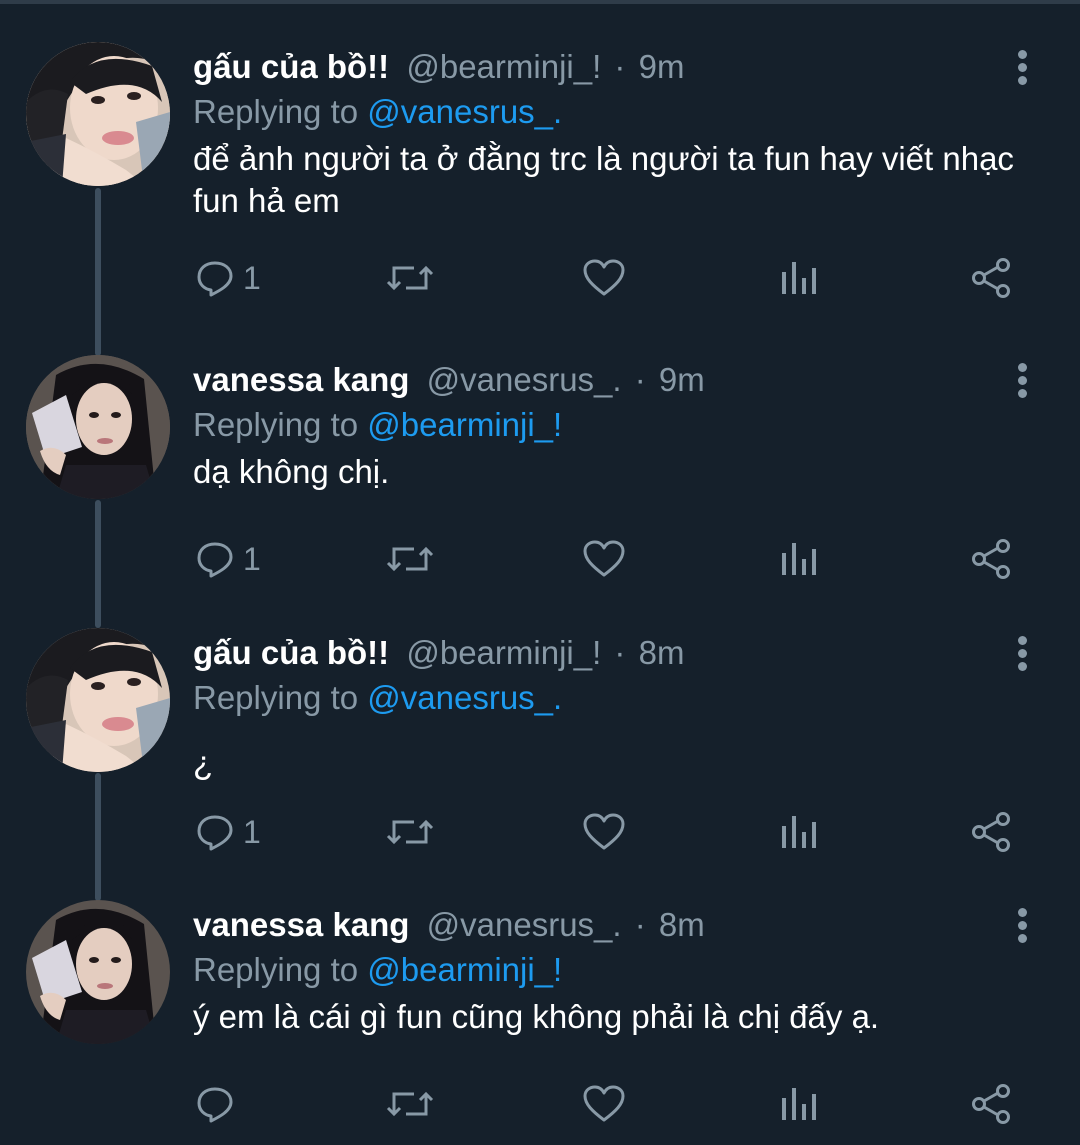  I want to click on tweet-header: vanessa kang @vanesrus_. · 8m, so click(449, 925).